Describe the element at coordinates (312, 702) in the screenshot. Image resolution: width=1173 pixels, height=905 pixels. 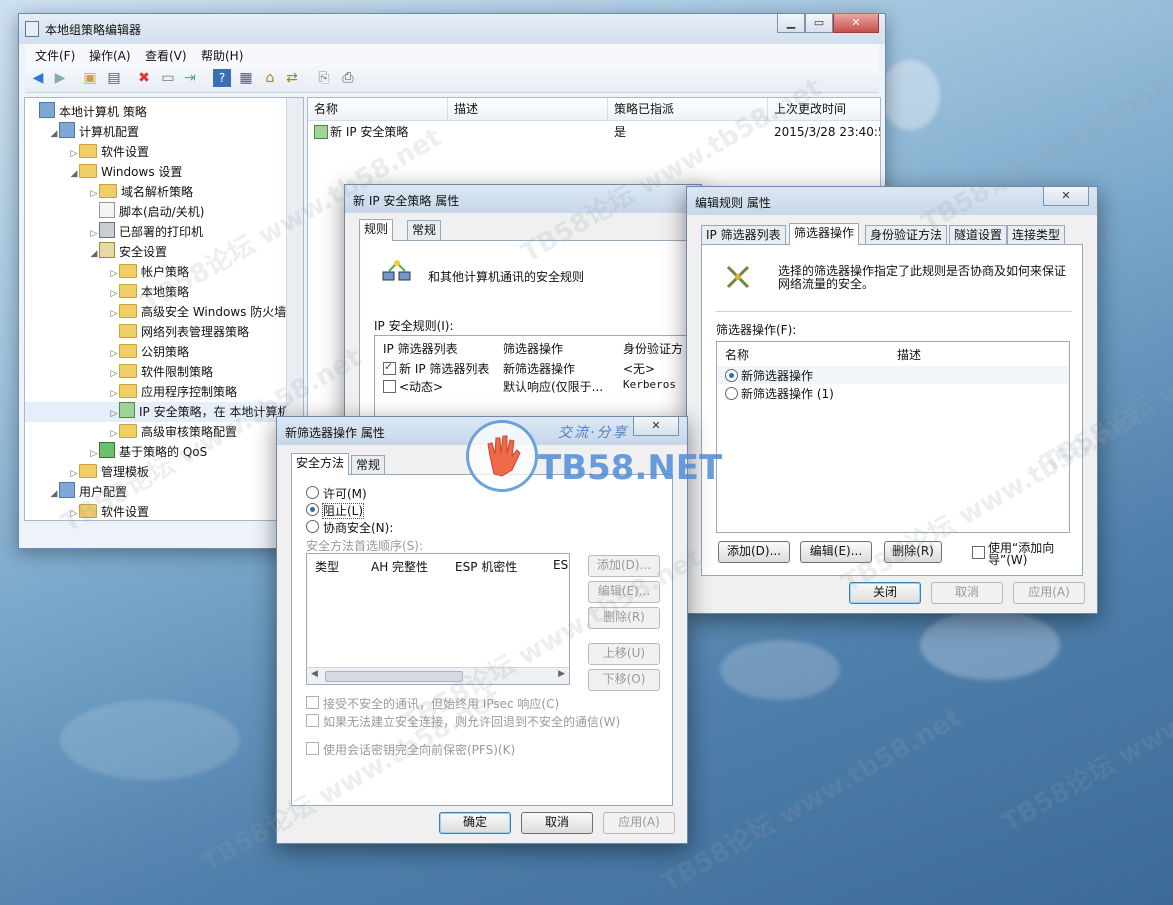
I see `accept-unsecured-checkbox` at that location.